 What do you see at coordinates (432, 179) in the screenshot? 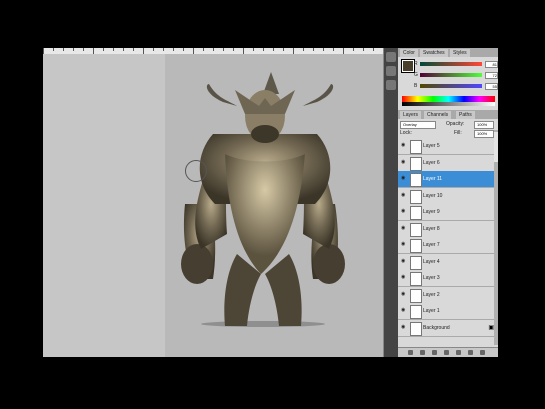
I see `layer-name: Layer 11` at bounding box center [432, 179].